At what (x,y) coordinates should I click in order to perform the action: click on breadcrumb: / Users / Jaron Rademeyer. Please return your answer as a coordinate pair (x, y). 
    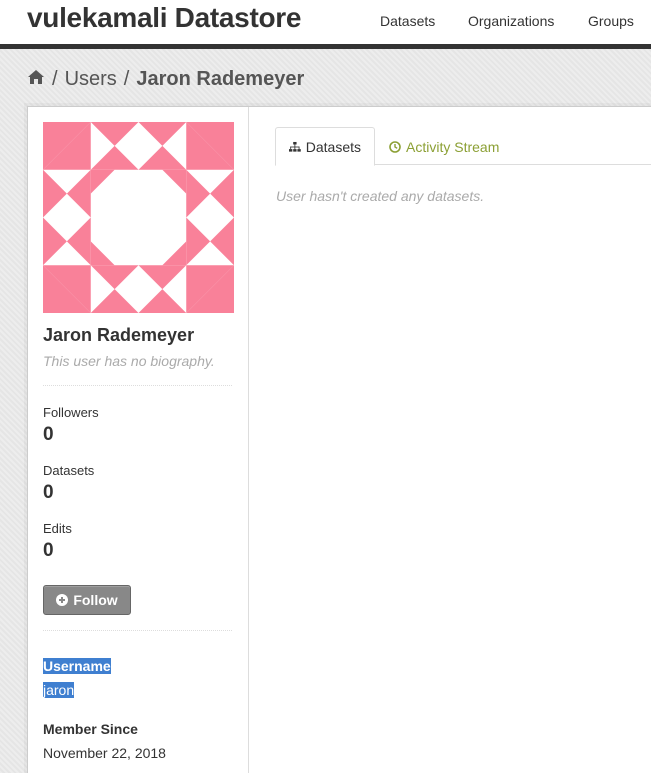
    Looking at the image, I should click on (165, 79).